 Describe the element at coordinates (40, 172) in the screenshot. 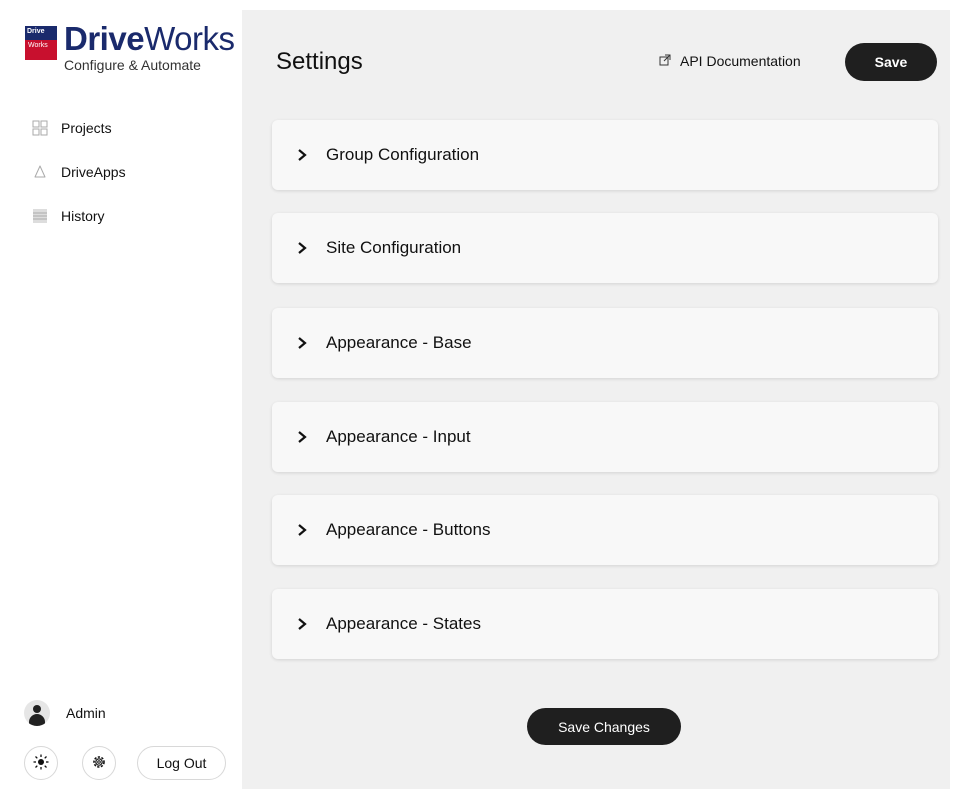

I see `bell-icon` at that location.